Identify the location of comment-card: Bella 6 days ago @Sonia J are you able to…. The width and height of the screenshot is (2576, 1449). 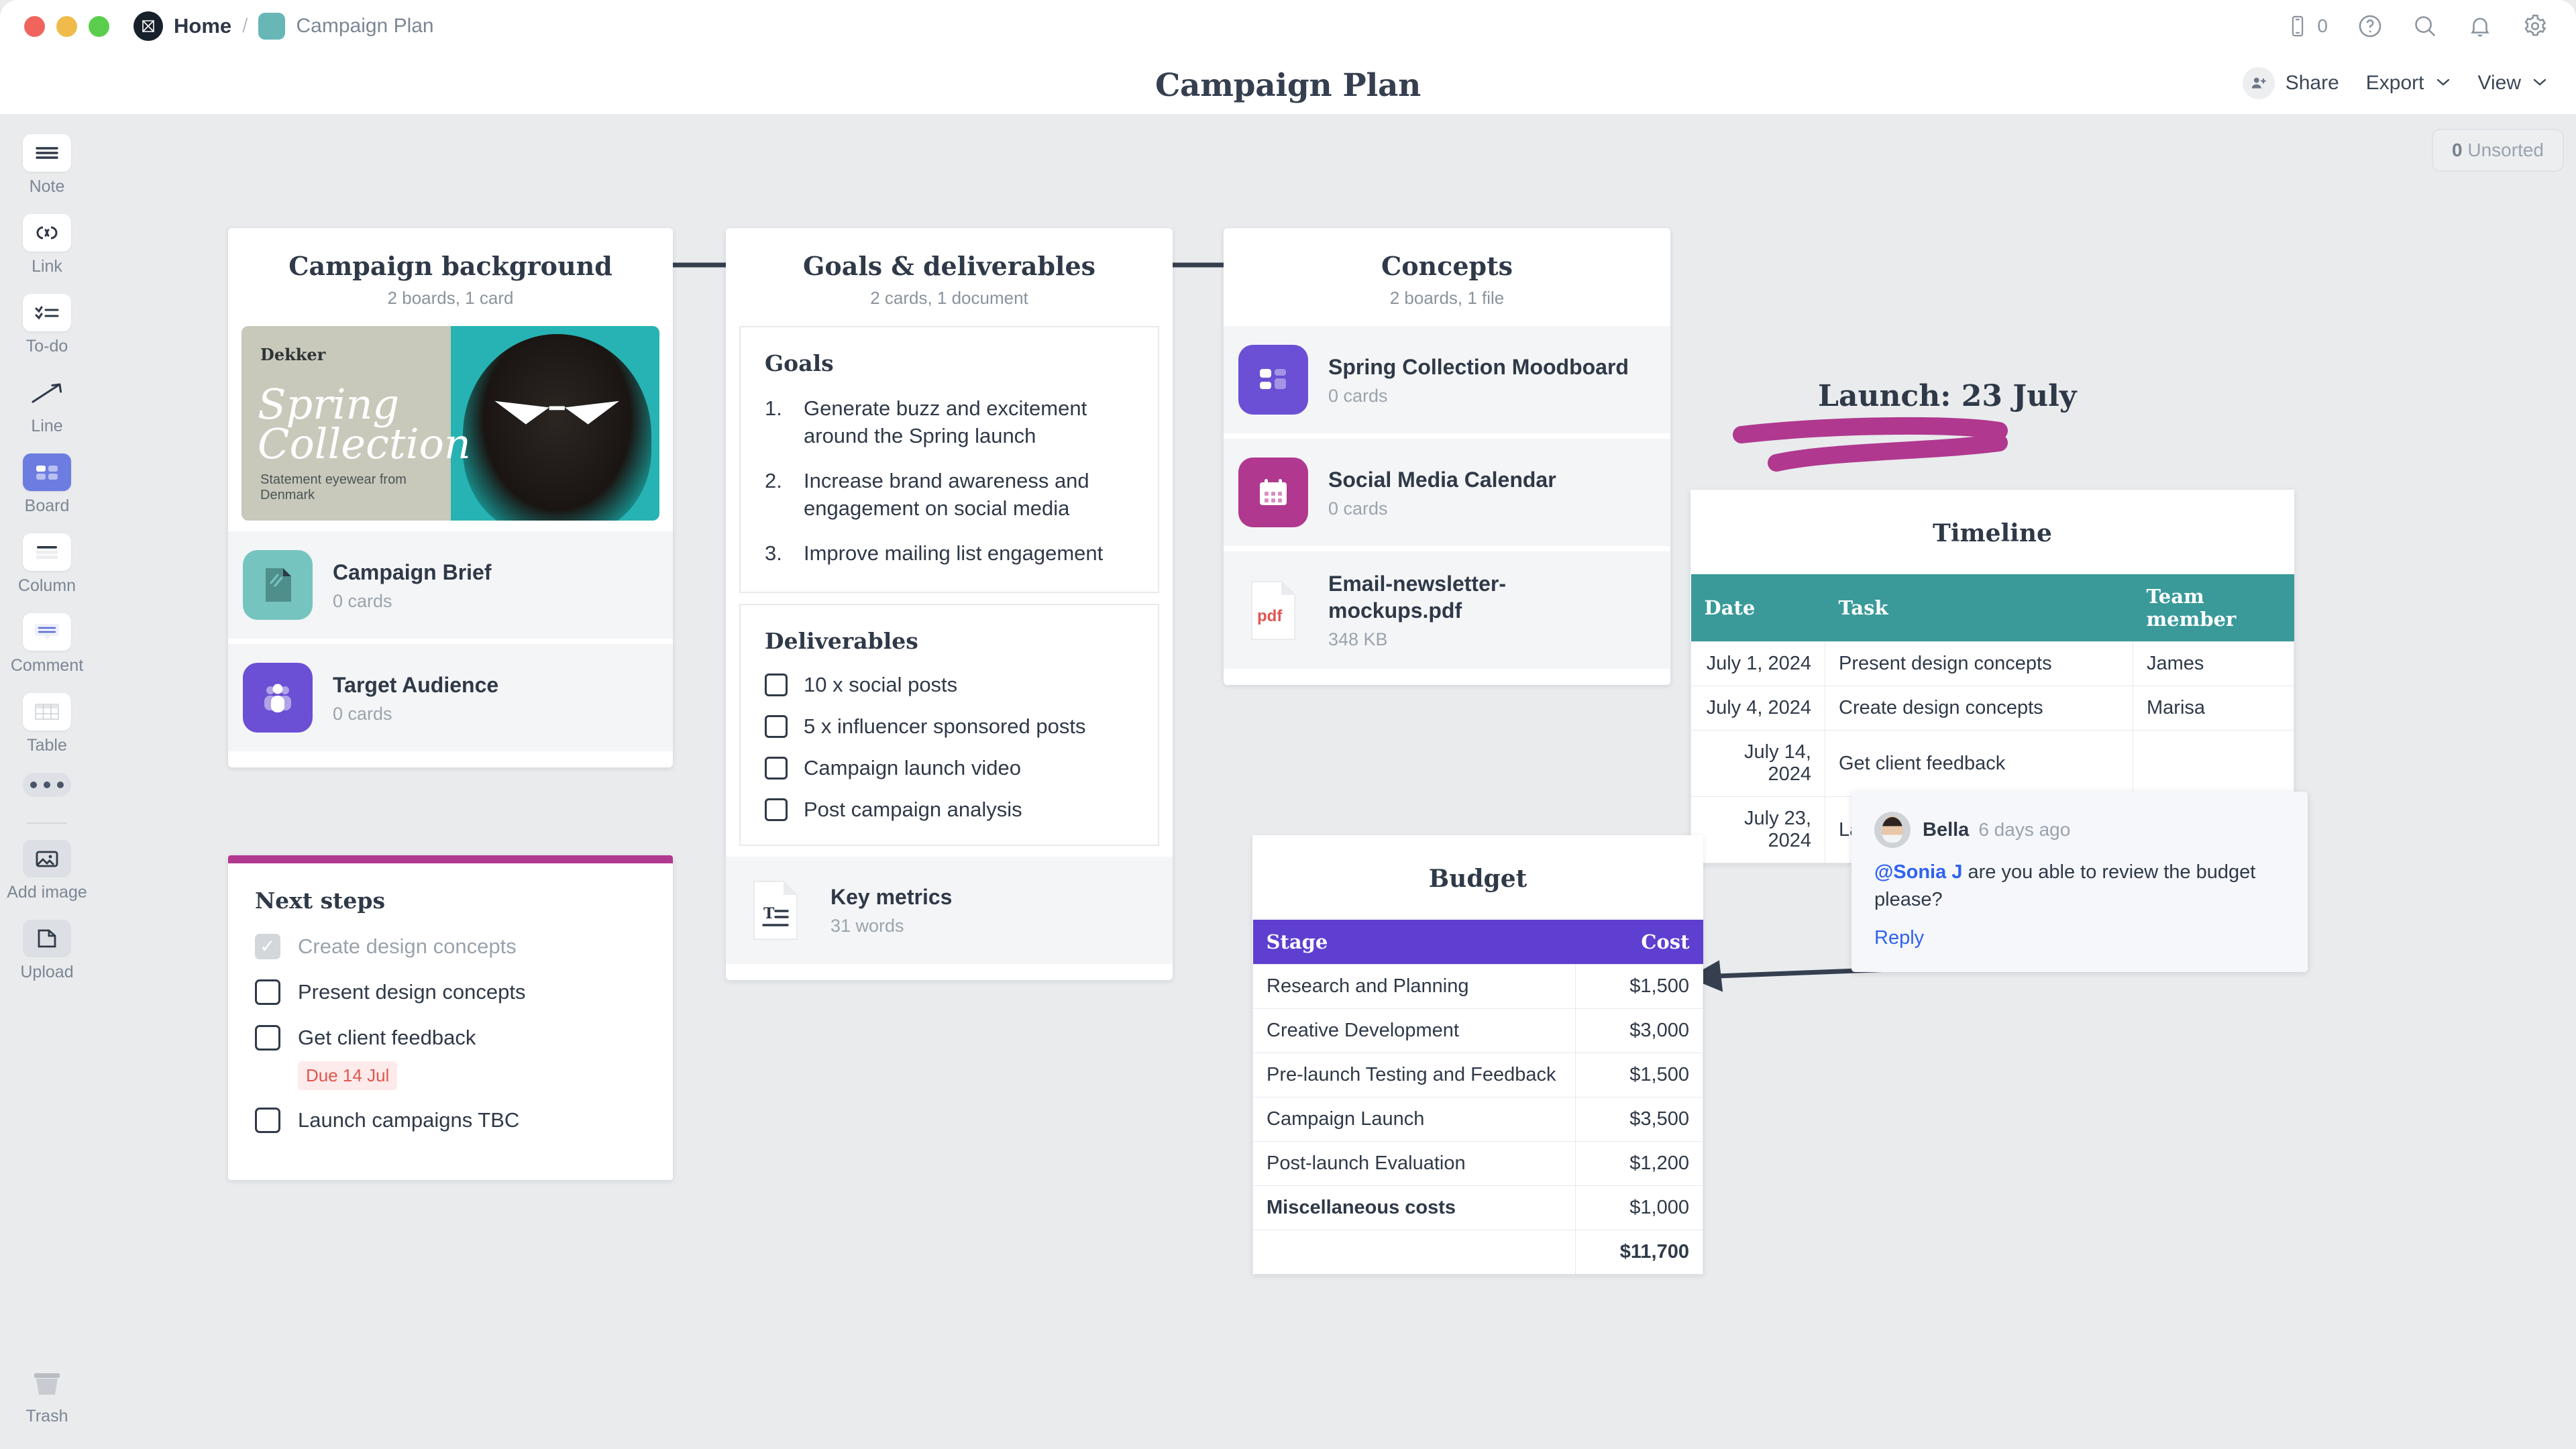
(2079, 882).